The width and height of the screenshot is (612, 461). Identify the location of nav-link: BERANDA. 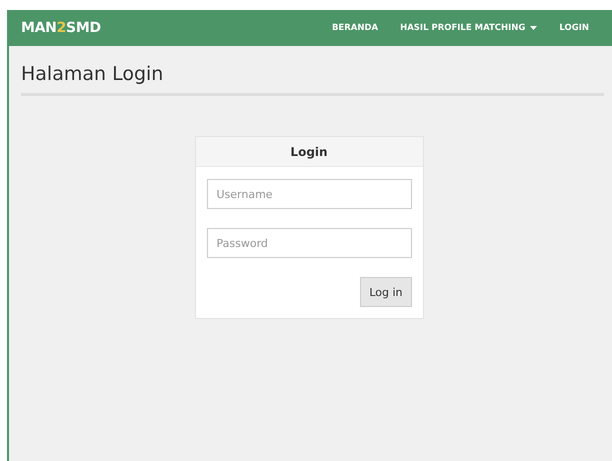
(355, 28).